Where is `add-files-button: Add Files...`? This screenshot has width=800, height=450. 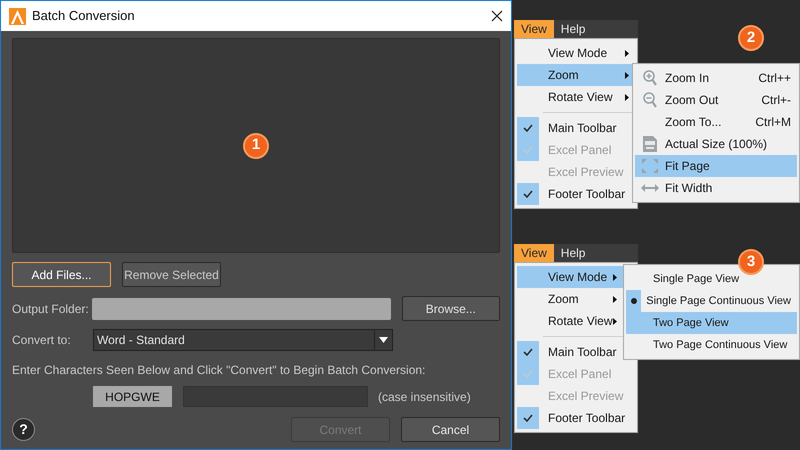
add-files-button: Add Files... is located at coordinates (61, 274).